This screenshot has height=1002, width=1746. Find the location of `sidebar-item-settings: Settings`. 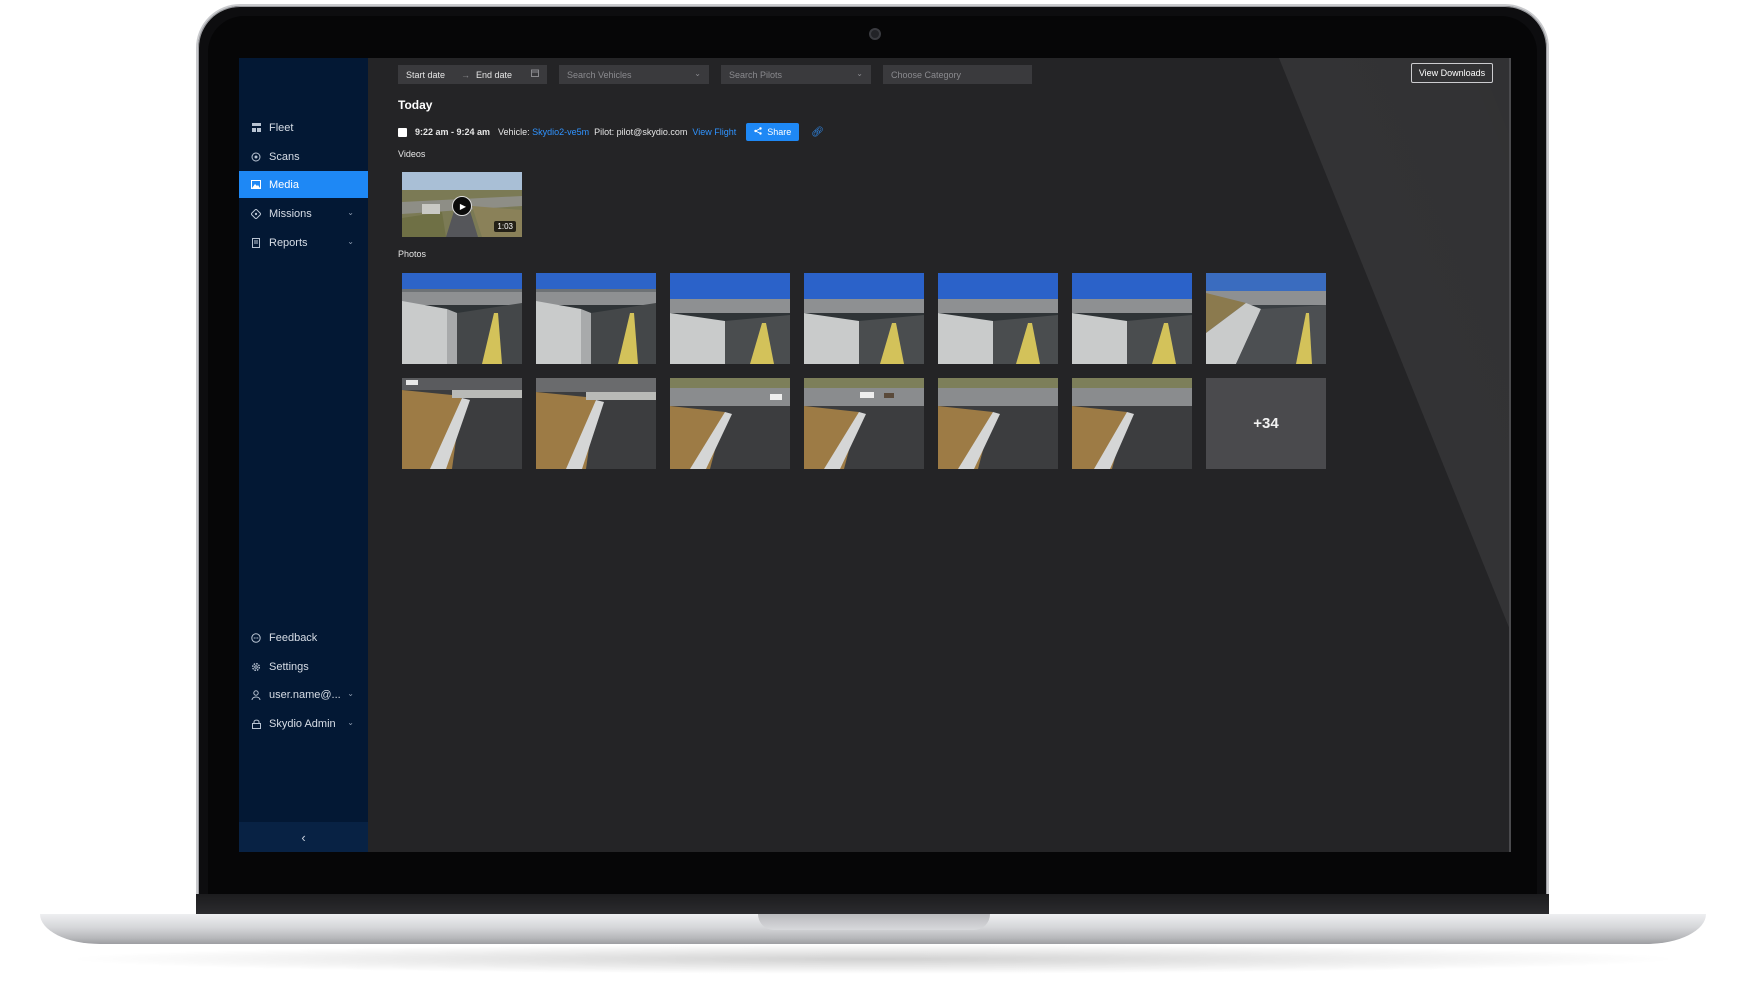

sidebar-item-settings: Settings is located at coordinates (303, 666).